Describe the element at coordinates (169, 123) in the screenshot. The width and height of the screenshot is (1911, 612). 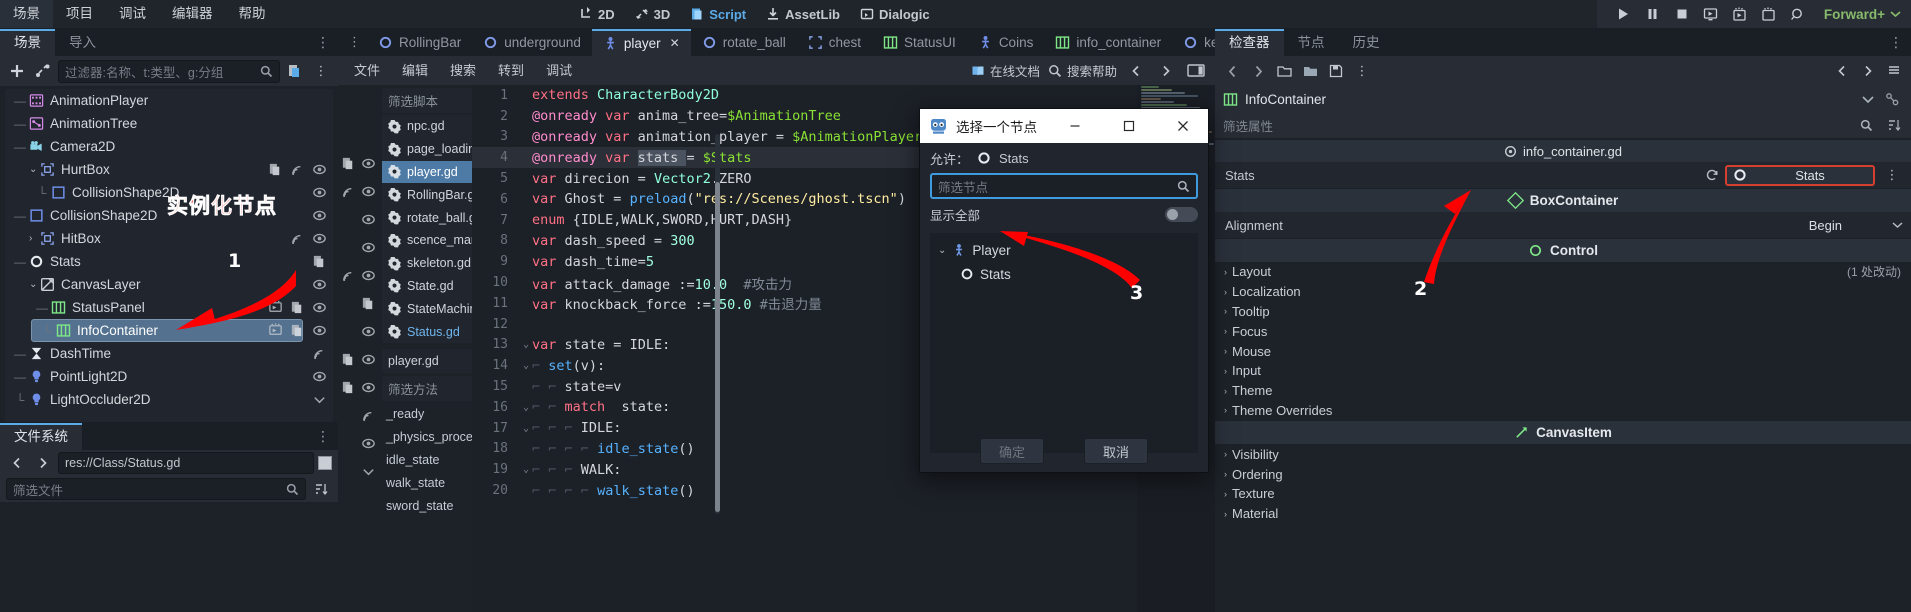
I see `scene-tree-item-animationtree: — AnimationTree` at that location.